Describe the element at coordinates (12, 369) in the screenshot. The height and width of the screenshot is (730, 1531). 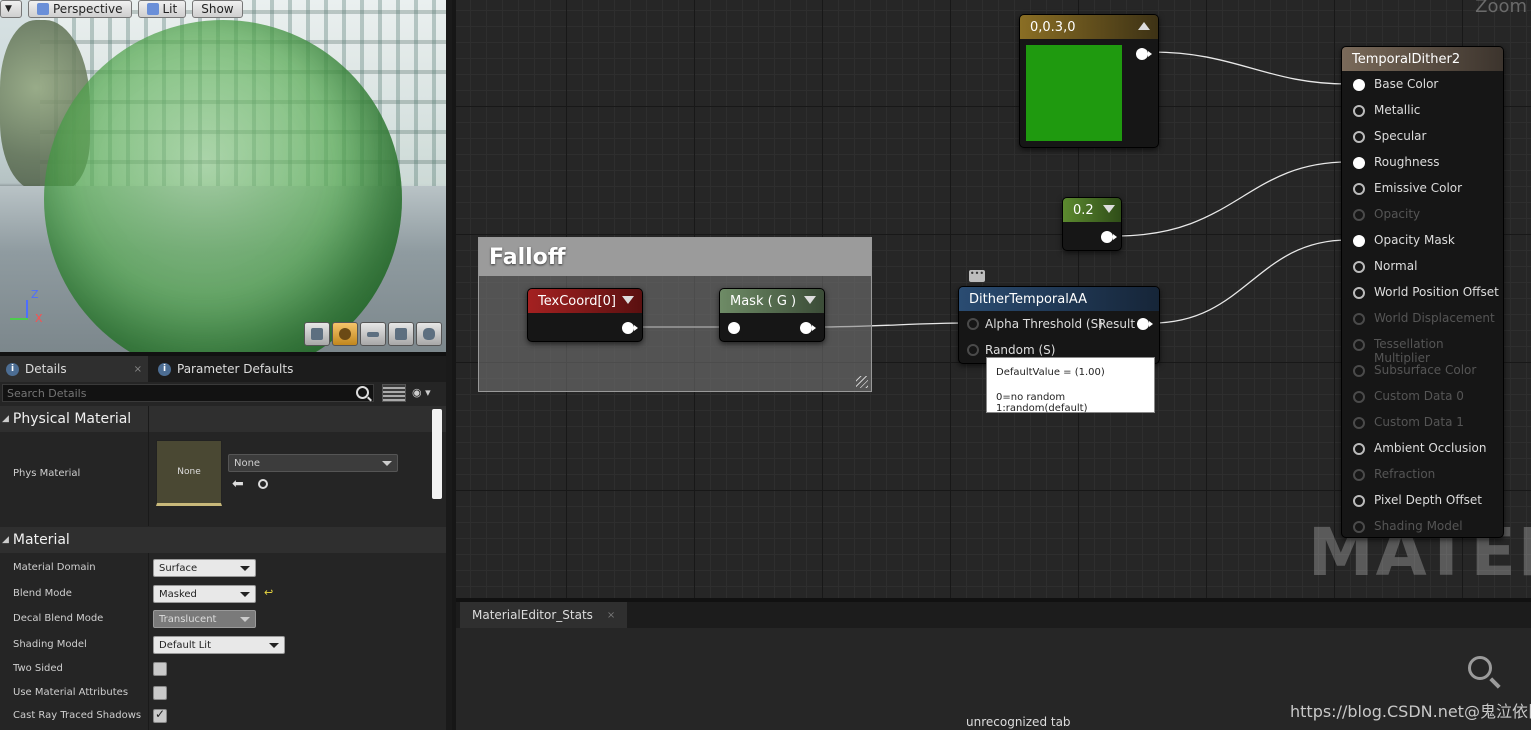
I see `info-icon: i` at that location.